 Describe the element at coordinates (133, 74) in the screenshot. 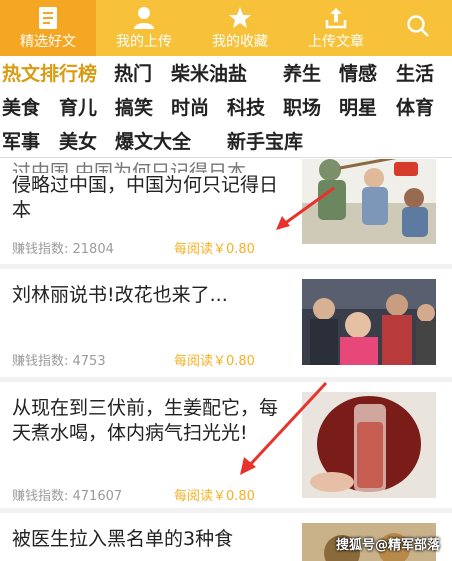

I see `category-popular: 热门` at that location.